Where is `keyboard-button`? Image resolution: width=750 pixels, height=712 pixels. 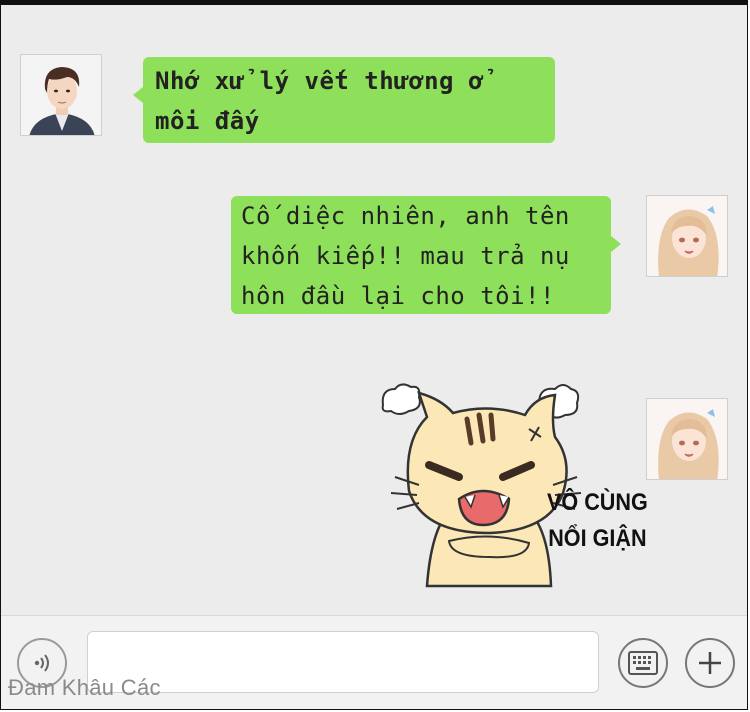 keyboard-button is located at coordinates (643, 663).